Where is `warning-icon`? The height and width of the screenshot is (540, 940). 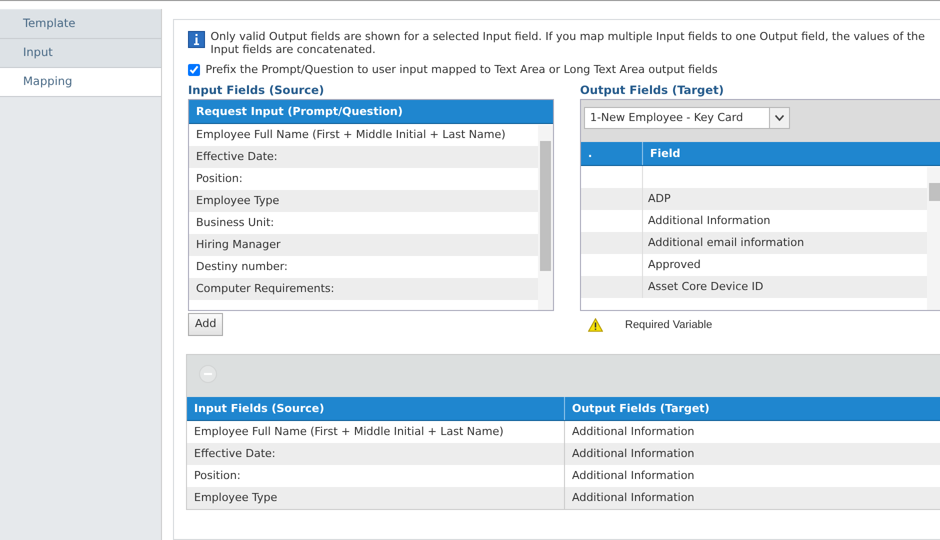
warning-icon is located at coordinates (595, 325).